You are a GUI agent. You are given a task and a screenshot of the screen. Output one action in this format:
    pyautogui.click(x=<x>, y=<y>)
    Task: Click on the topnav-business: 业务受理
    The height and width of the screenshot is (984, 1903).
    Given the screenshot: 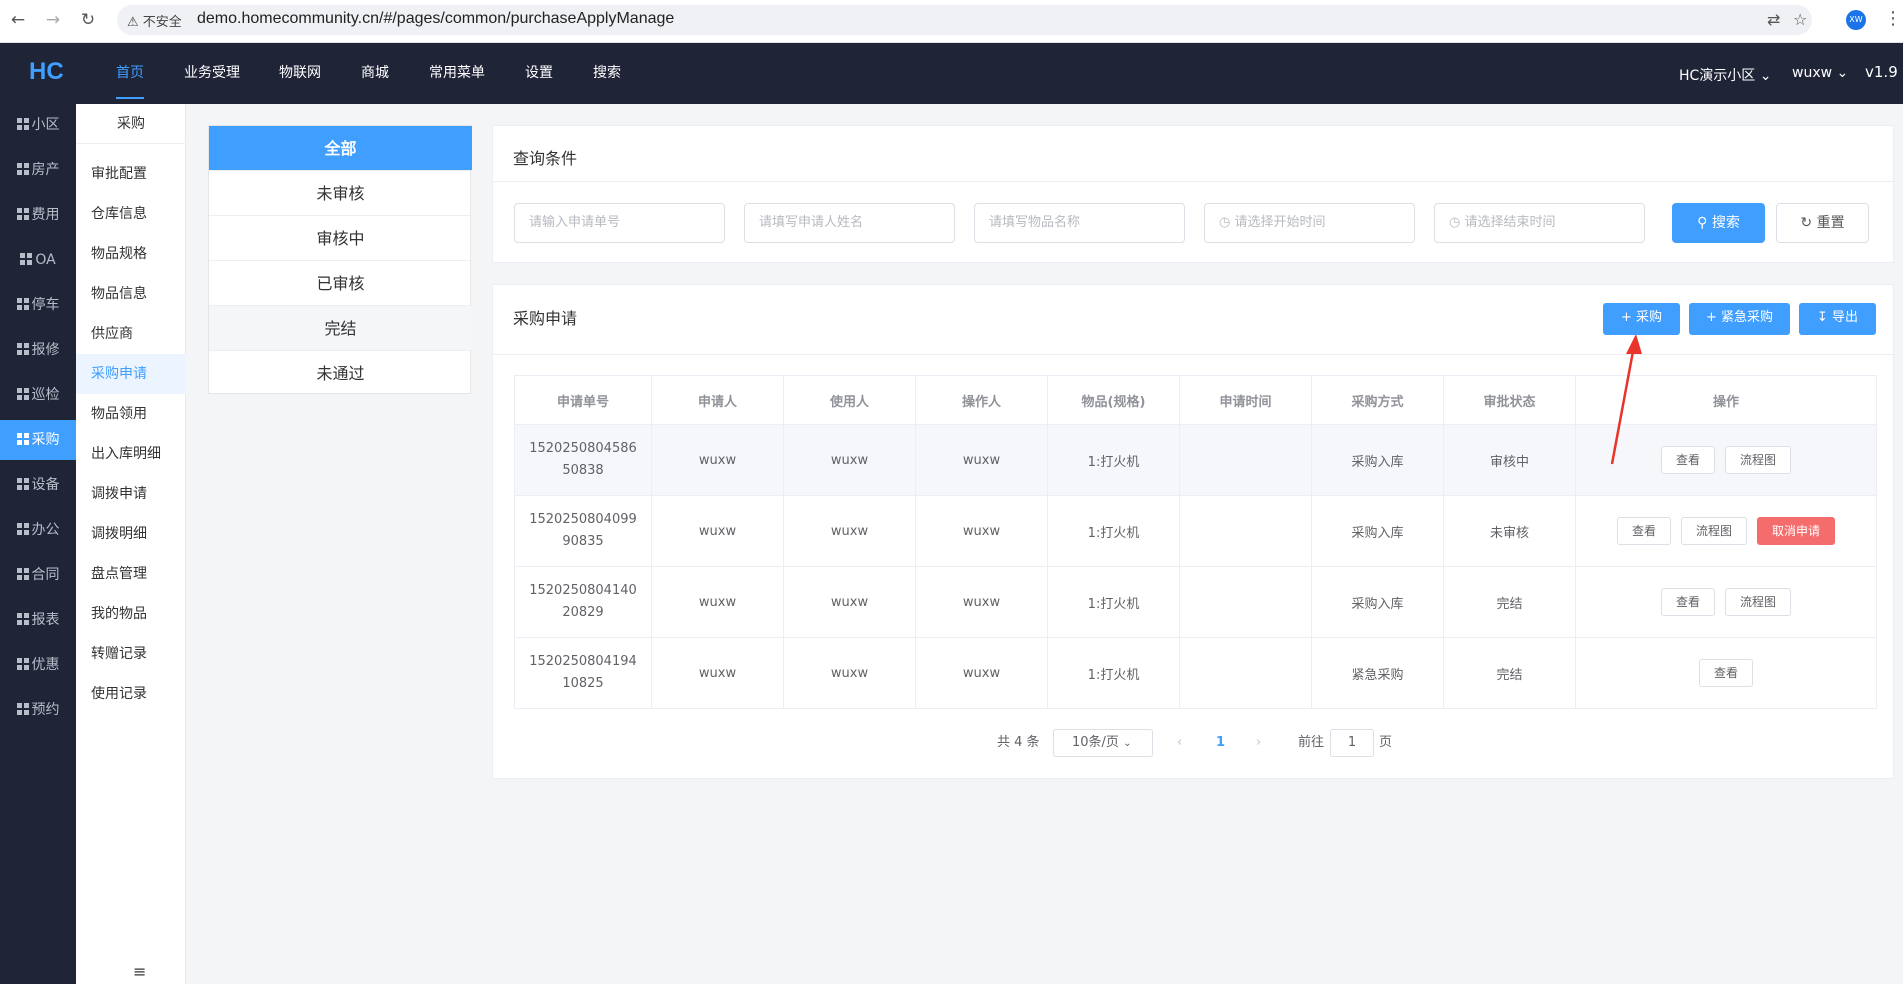 What is the action you would take?
    pyautogui.click(x=212, y=71)
    